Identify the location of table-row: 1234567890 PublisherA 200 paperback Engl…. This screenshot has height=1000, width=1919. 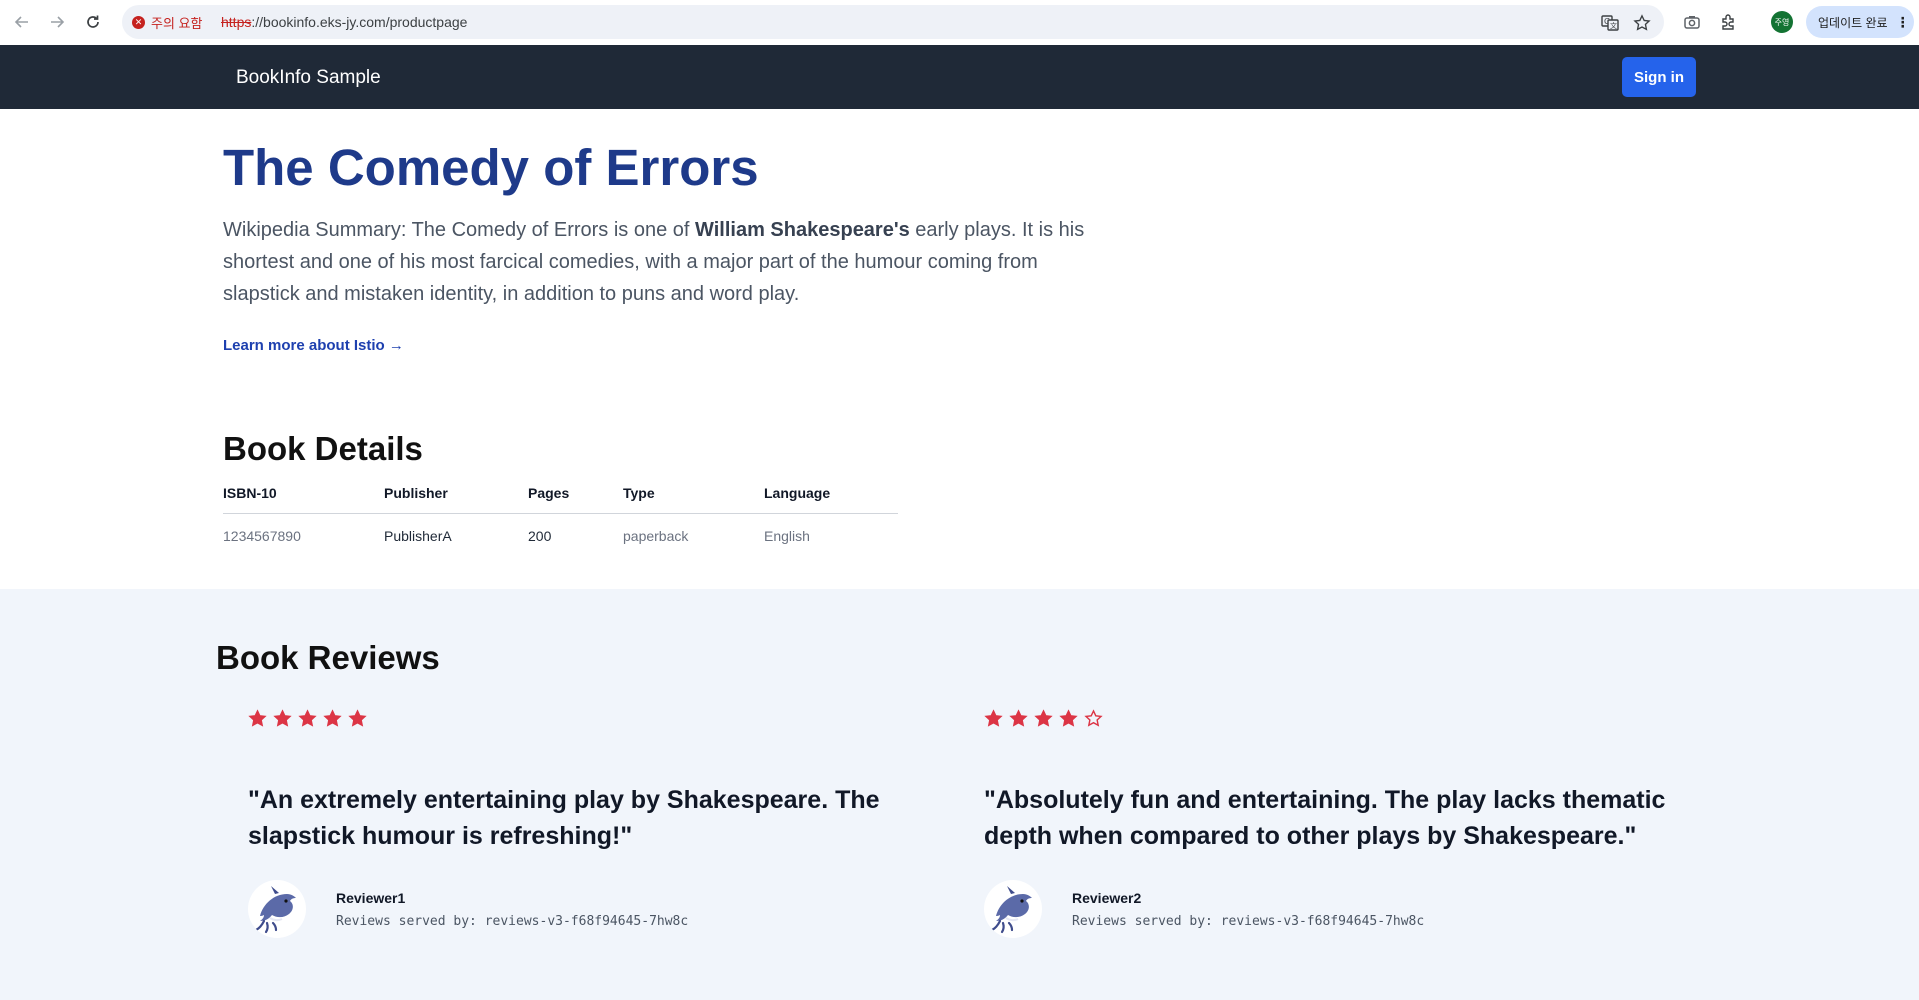
(560, 536).